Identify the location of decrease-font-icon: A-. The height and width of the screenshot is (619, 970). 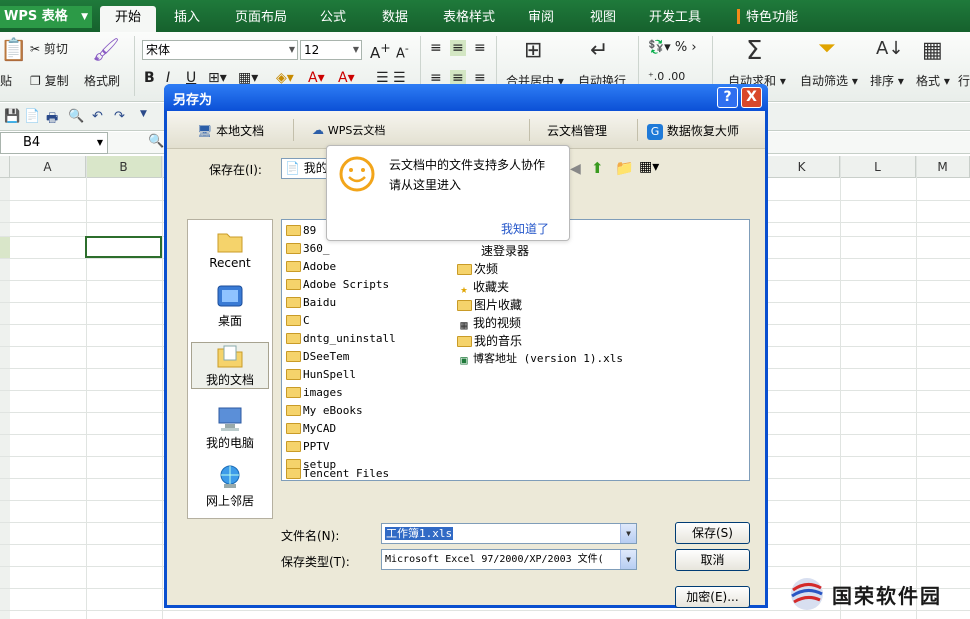
(402, 51).